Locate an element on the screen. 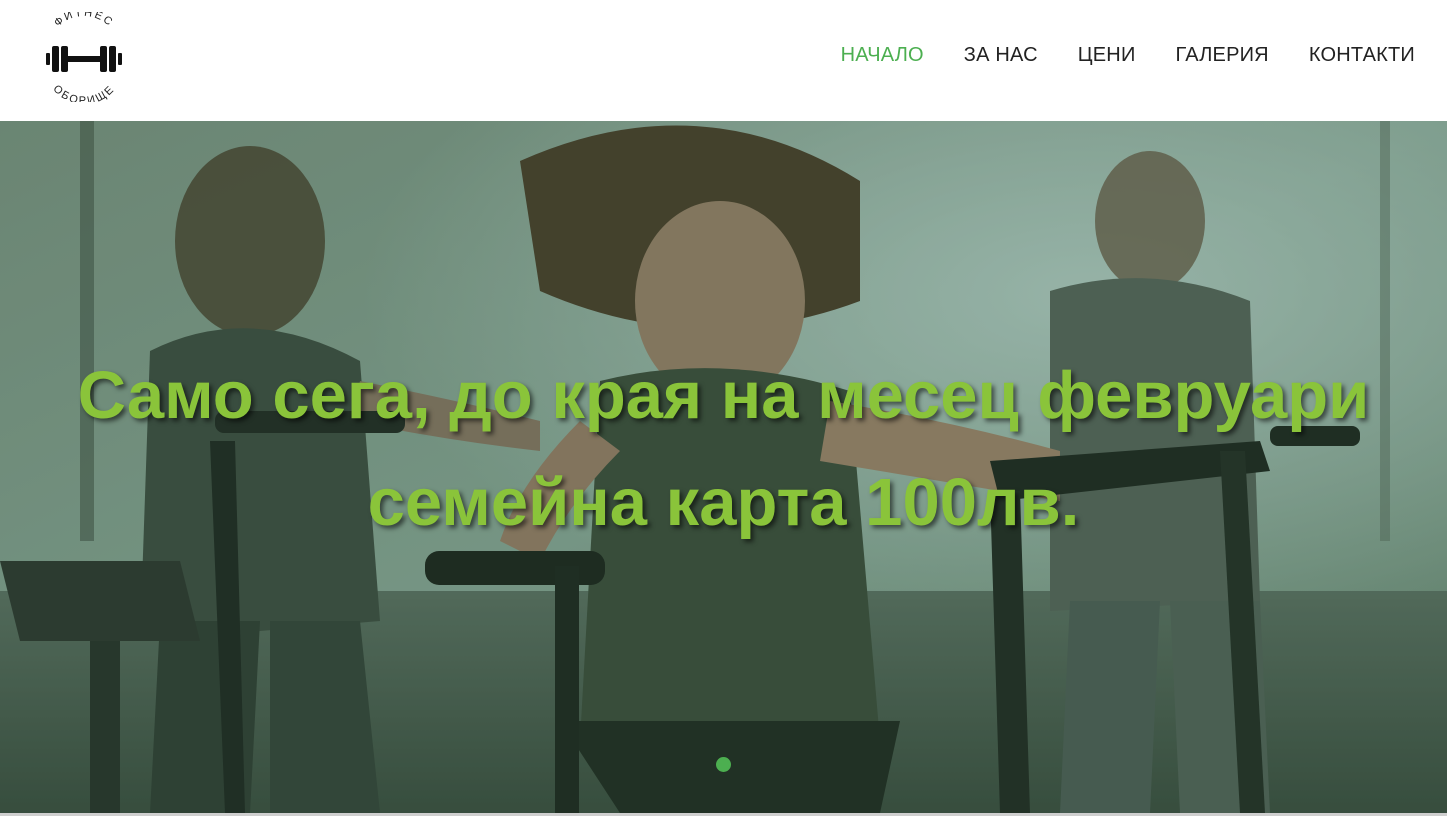  svg-text: ФИТНЕС is located at coordinates (84, 20).